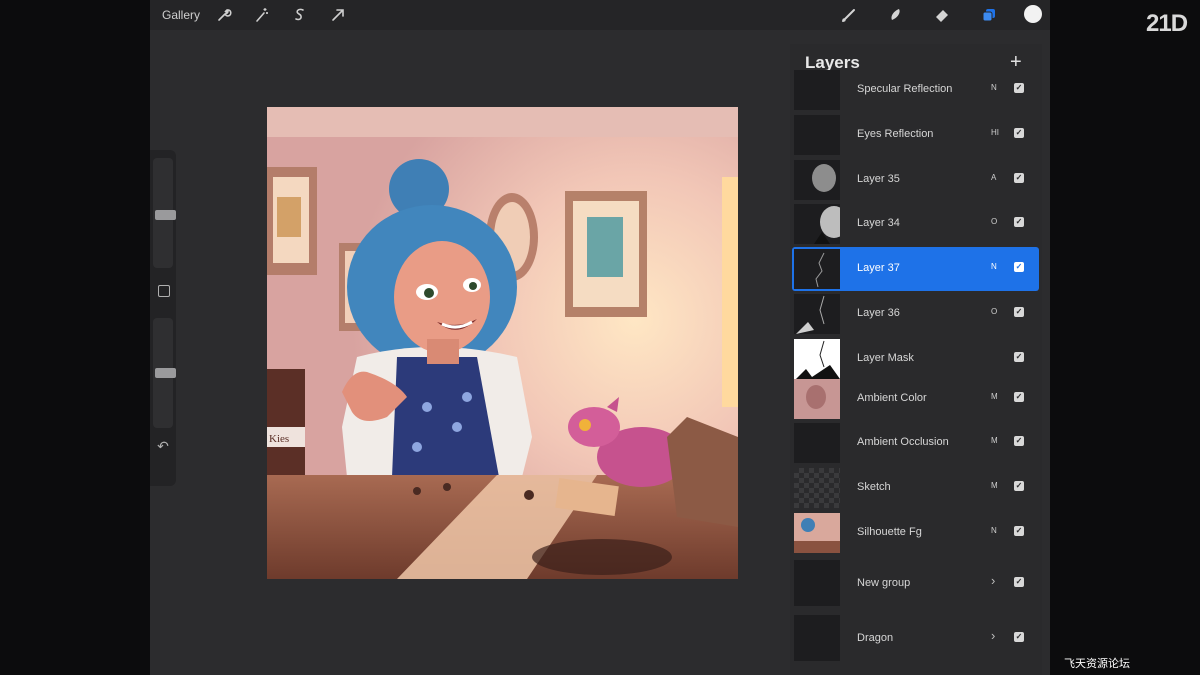  I want to click on layer-row-eyes-reflection: Eyes Reflection HI ✓, so click(915, 135).